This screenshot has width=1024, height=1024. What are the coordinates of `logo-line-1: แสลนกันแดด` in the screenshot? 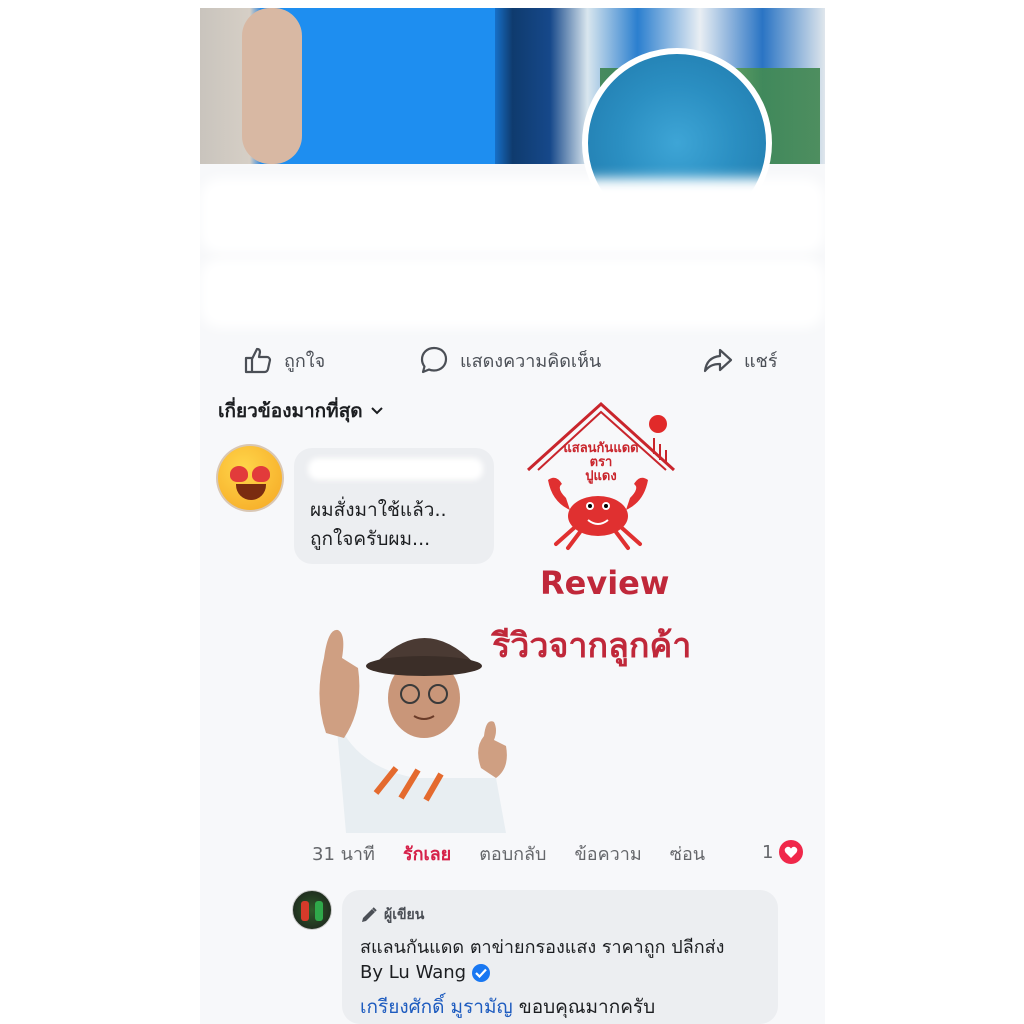 It's located at (601, 448).